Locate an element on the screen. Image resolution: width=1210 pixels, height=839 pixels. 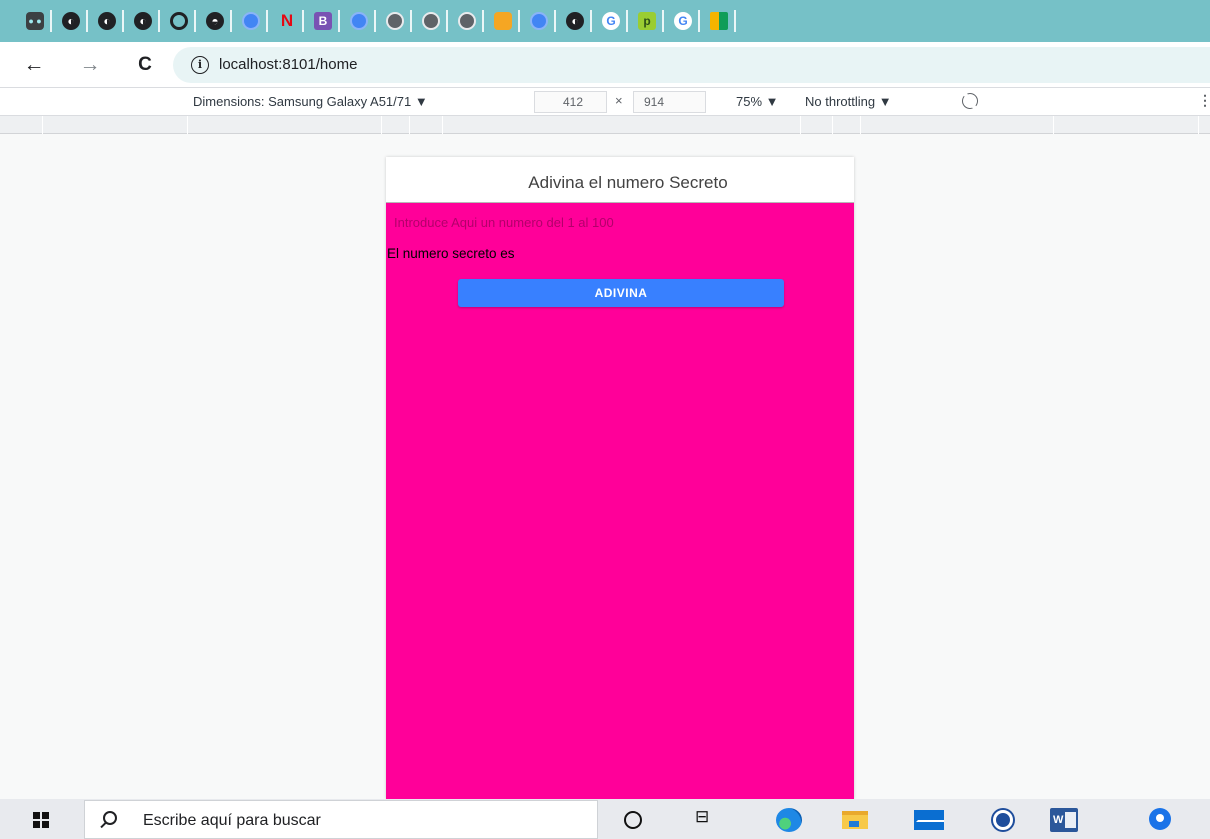
media-query-ruler is located at coordinates (605, 125).